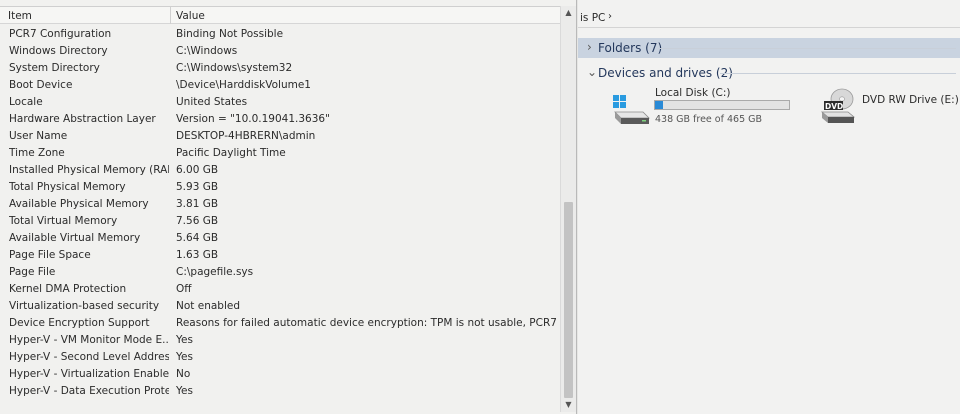  What do you see at coordinates (568, 405) in the screenshot?
I see `scroll-down-arrow-icon: ▼` at bounding box center [568, 405].